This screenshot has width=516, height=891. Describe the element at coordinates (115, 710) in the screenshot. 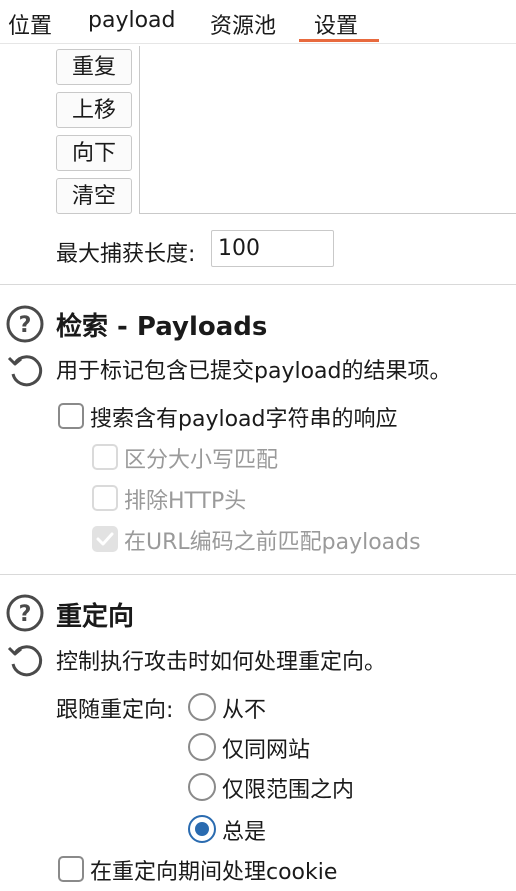

I see `follow-redirects-label: 跟随重定向:` at that location.